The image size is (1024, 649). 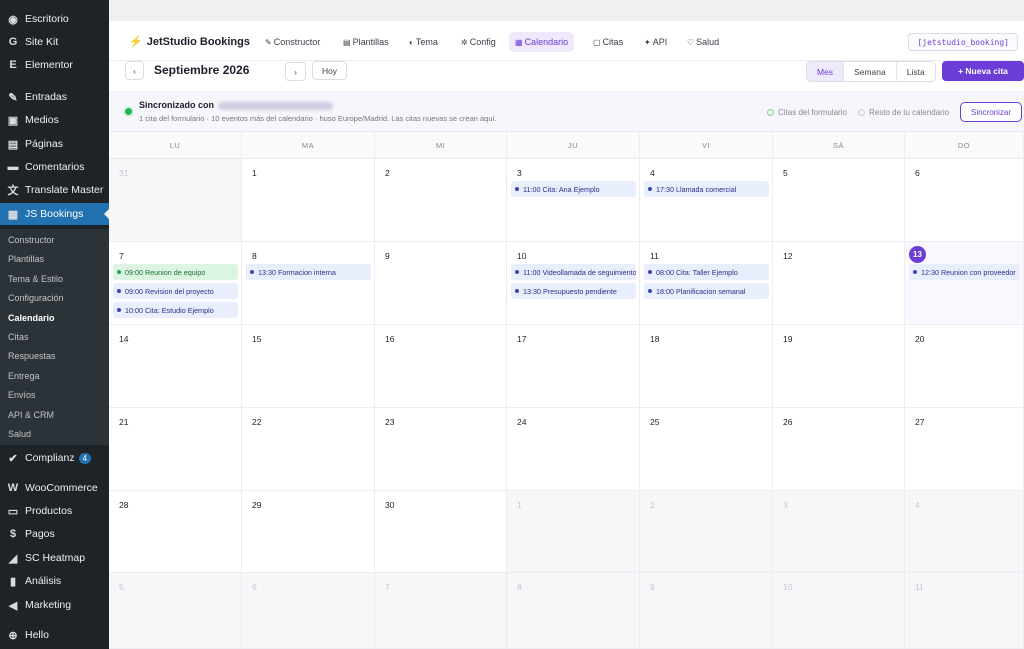 I want to click on day-cell: 24, so click(x=573, y=449).